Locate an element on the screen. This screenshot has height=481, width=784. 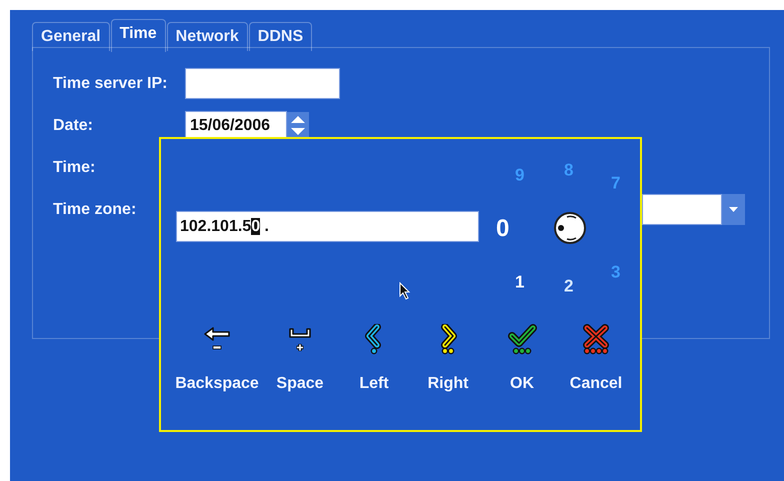
mouse-pointer-icon is located at coordinates (405, 291).